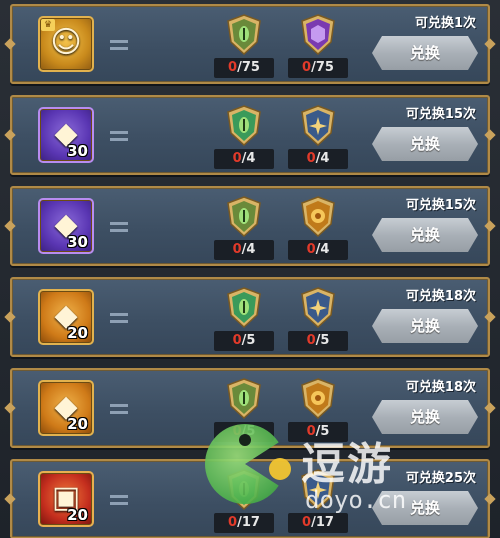  Describe the element at coordinates (445, 23) in the screenshot. I see `exchange-limit-label: 可兑换1次` at that location.